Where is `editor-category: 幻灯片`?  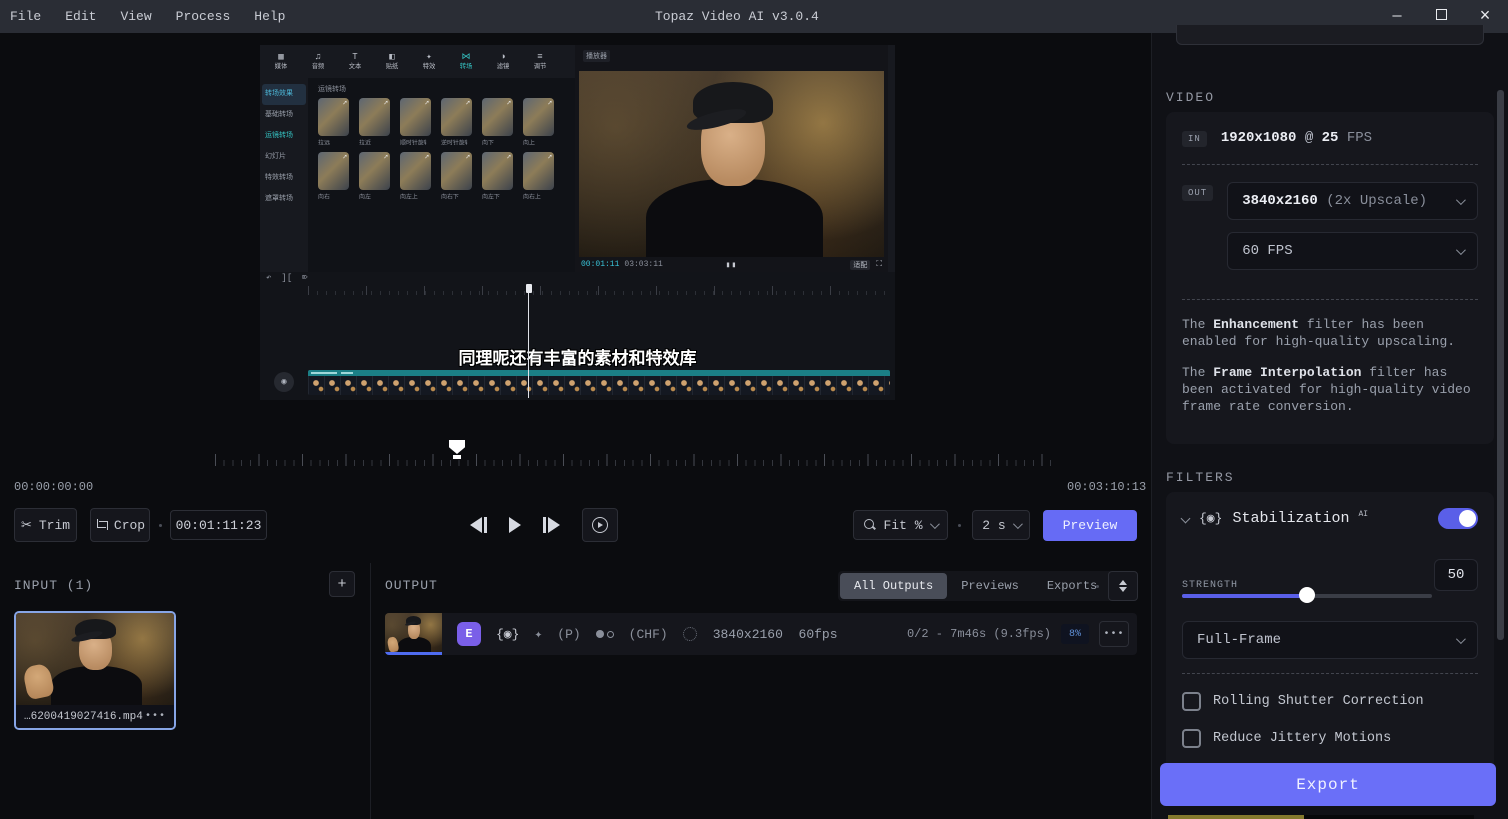 editor-category: 幻灯片 is located at coordinates (275, 157).